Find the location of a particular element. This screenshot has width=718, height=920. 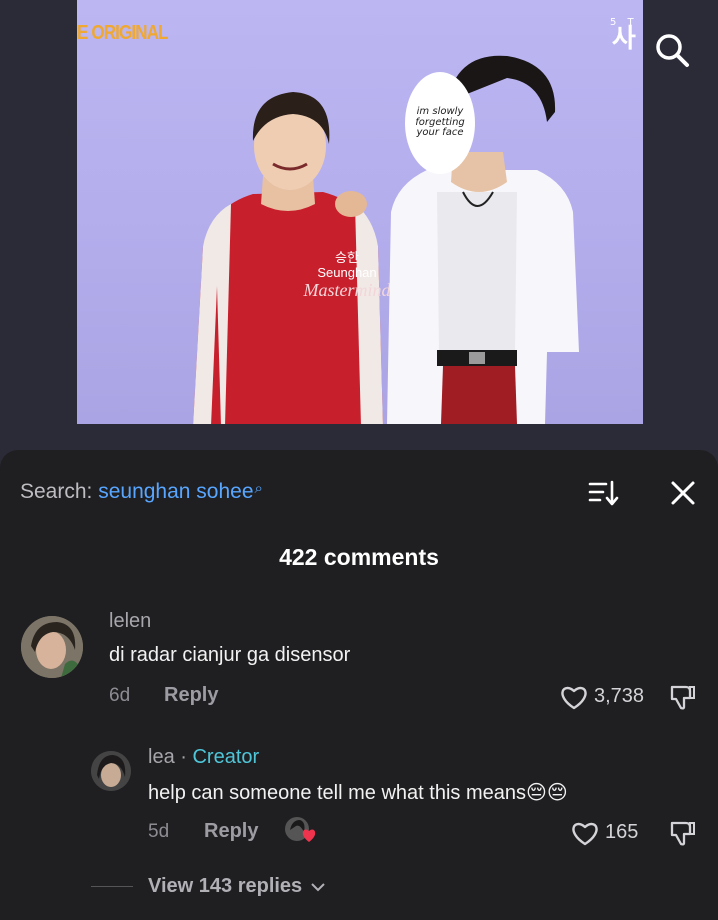

reply-username-line: lea · Creator is located at coordinates (203, 757).